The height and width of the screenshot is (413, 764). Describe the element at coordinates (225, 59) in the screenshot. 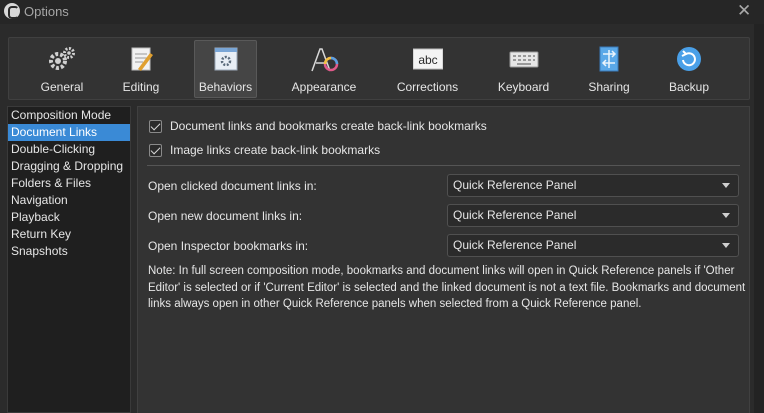

I see `window-gear-icon` at that location.